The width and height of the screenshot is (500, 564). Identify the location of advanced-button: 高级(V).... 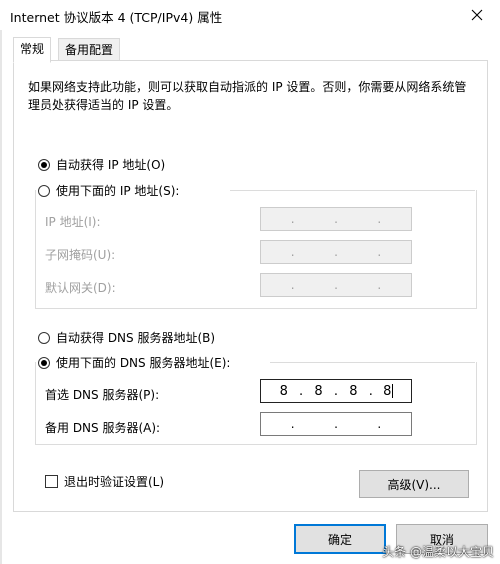
(414, 484).